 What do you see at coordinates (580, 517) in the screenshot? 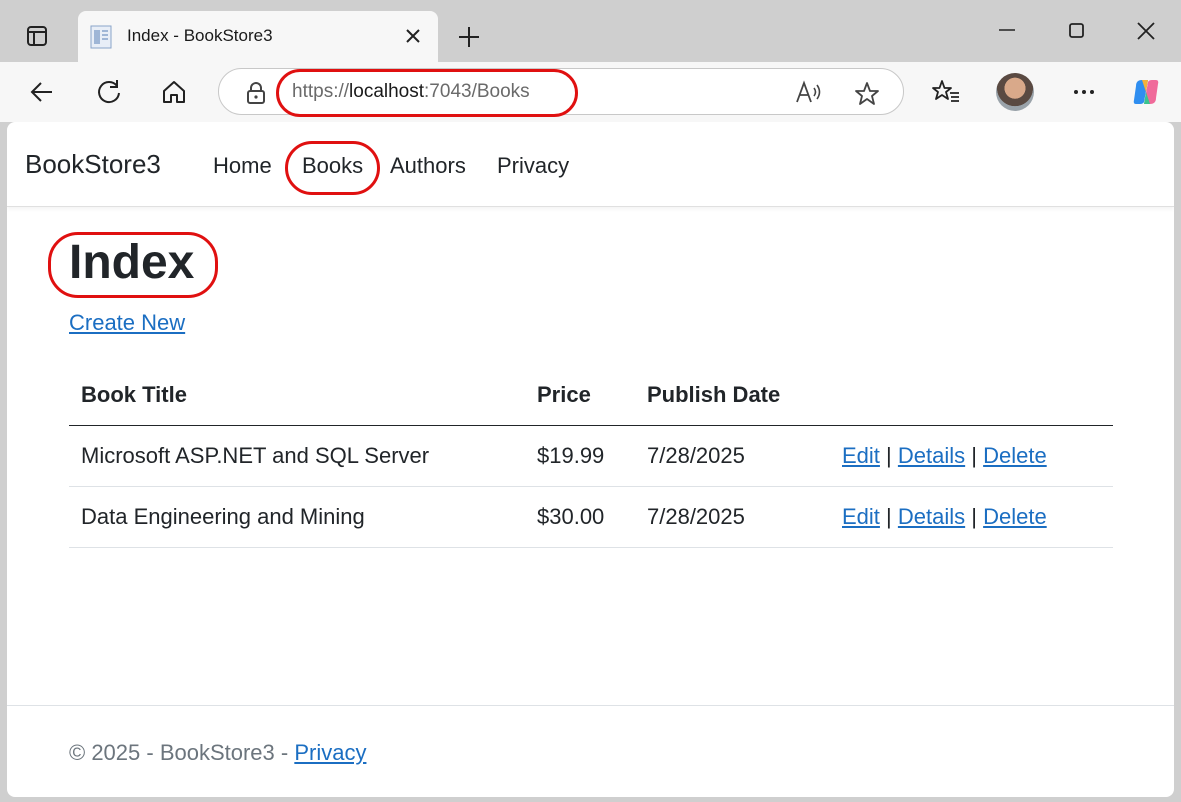
I see `cell-price: $30.00` at bounding box center [580, 517].